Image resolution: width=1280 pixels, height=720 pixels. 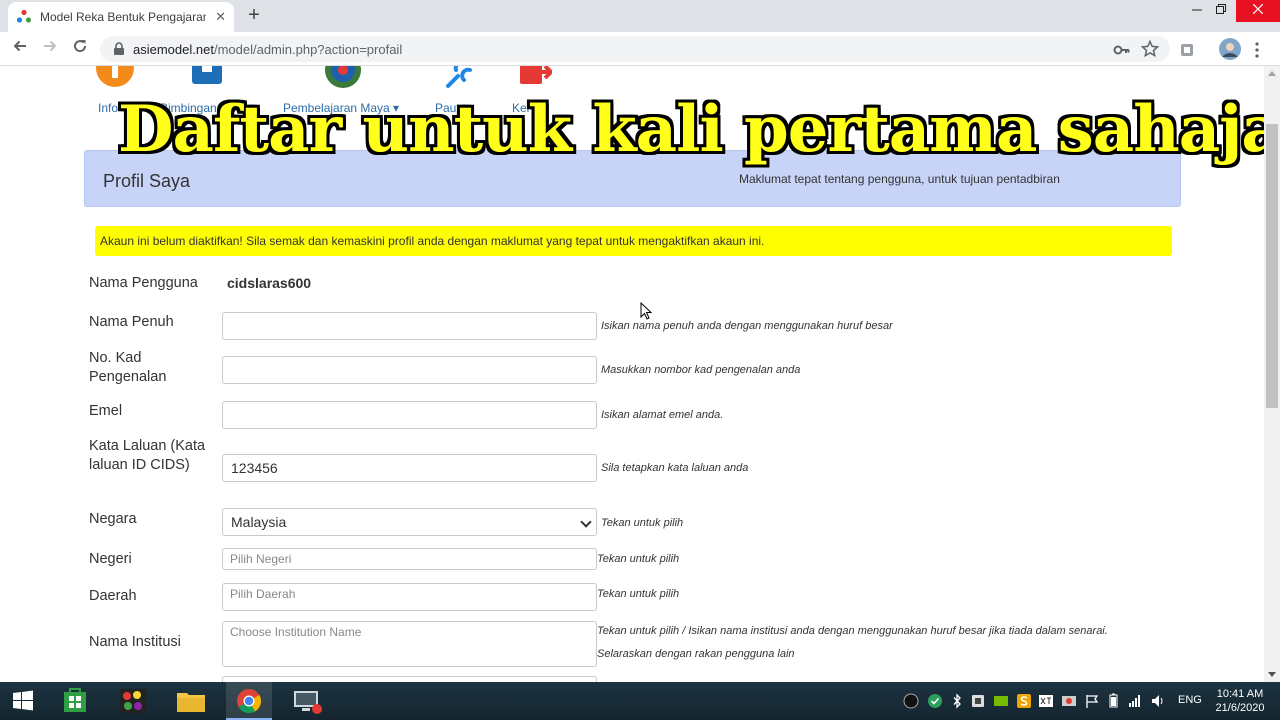 What do you see at coordinates (110, 559) in the screenshot?
I see `state-label: Negeri` at bounding box center [110, 559].